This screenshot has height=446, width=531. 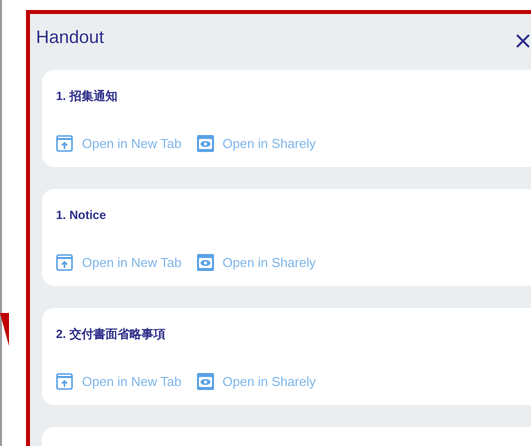 What do you see at coordinates (523, 41) in the screenshot?
I see `close-icon` at bounding box center [523, 41].